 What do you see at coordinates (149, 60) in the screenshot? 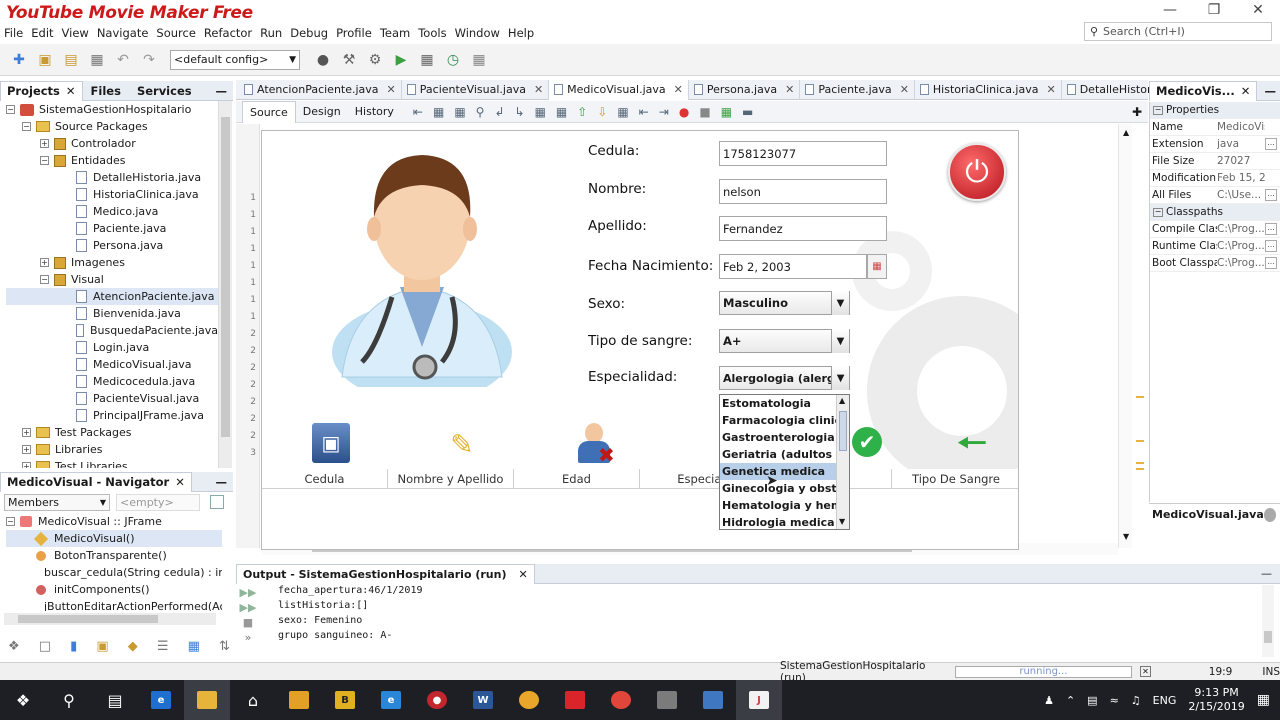
I see `redo-icon: ↷` at bounding box center [149, 60].